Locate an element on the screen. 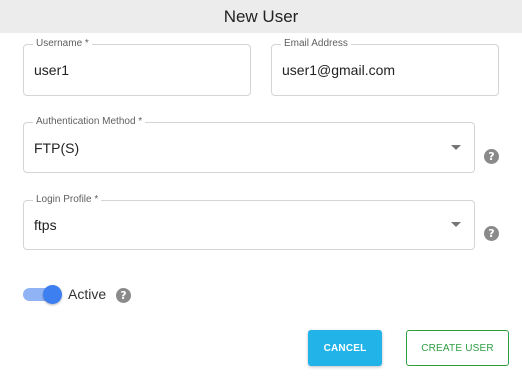  dialog-header: New User is located at coordinates (261, 16).